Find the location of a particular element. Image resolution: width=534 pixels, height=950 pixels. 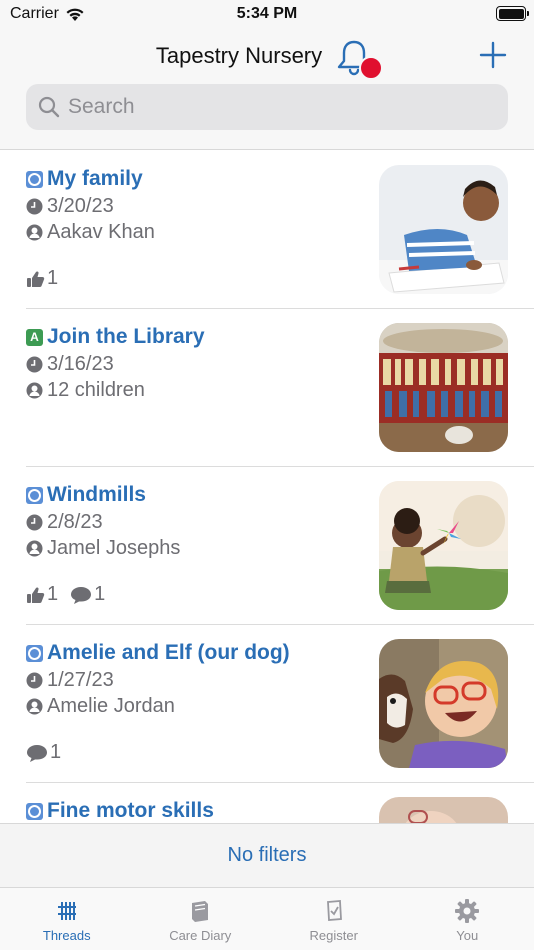

thread-person: Jamel Josephs is located at coordinates (114, 547).